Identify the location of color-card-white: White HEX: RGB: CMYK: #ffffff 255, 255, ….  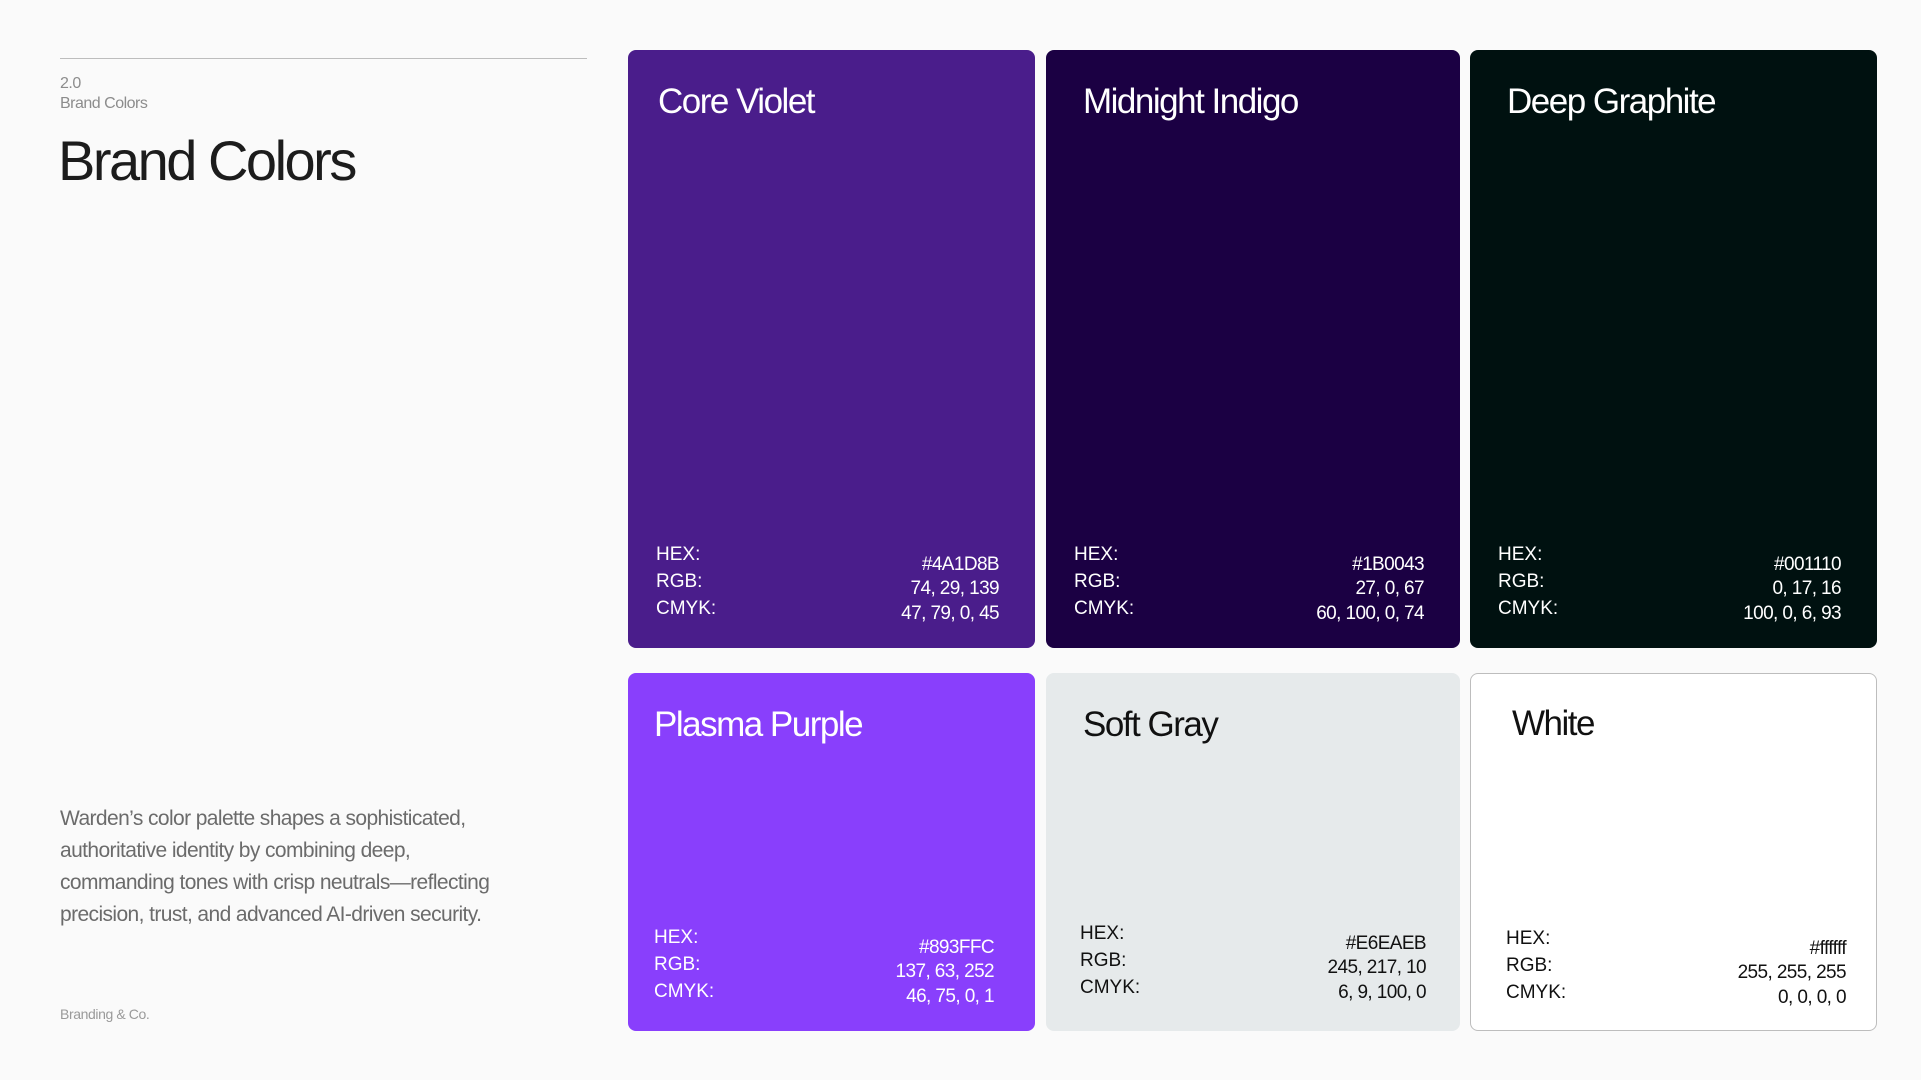
(1673, 852).